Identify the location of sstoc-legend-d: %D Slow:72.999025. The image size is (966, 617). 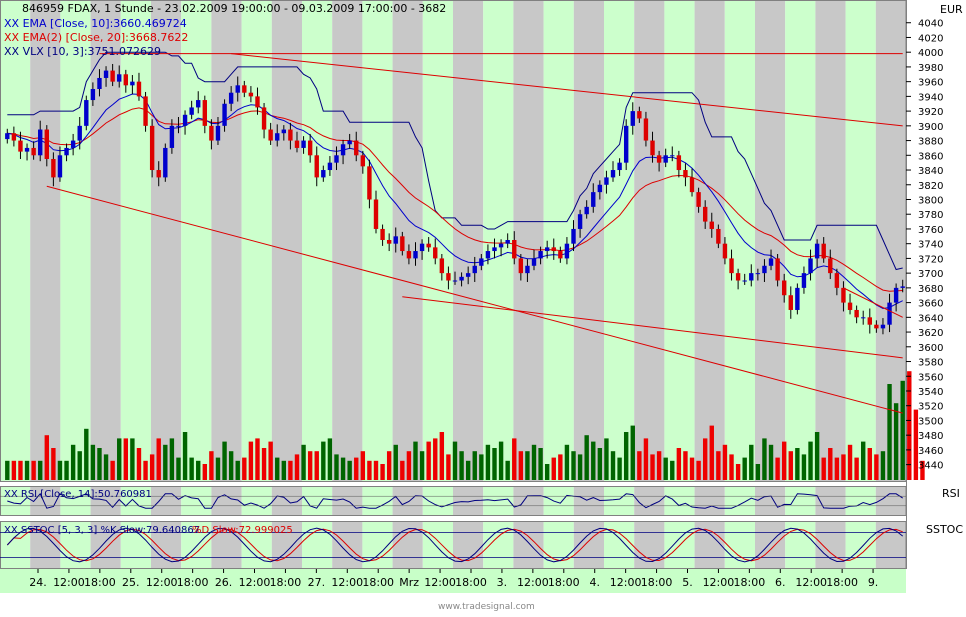
(242, 530).